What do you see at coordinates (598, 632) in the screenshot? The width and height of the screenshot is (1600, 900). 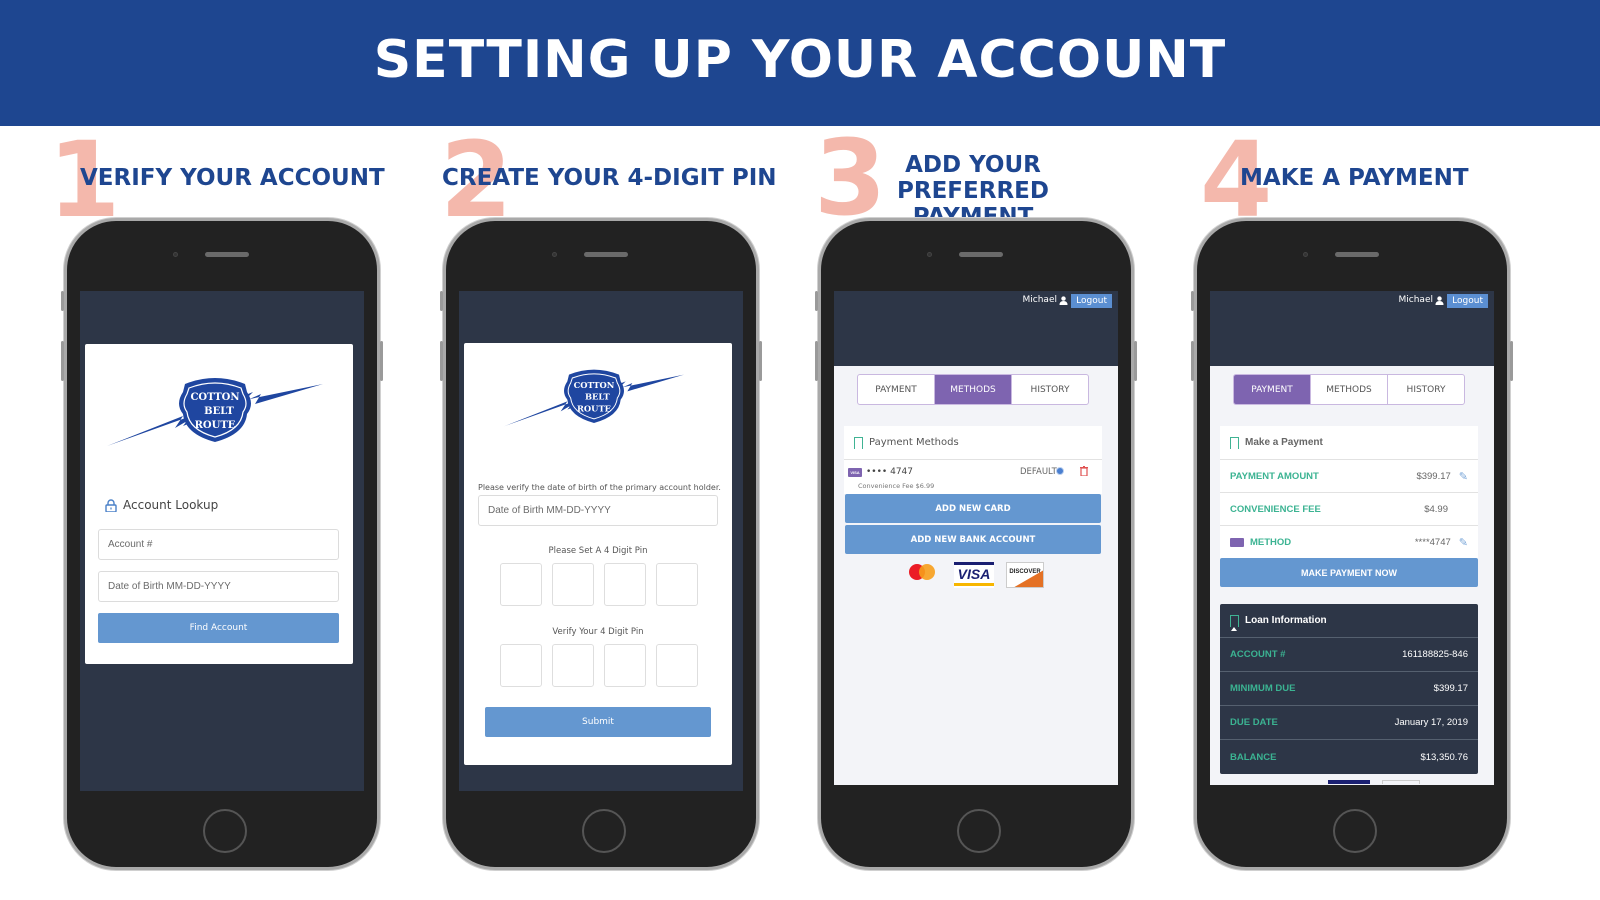 I see `verify-pin-label: Verify Your 4 Digit Pin` at bounding box center [598, 632].